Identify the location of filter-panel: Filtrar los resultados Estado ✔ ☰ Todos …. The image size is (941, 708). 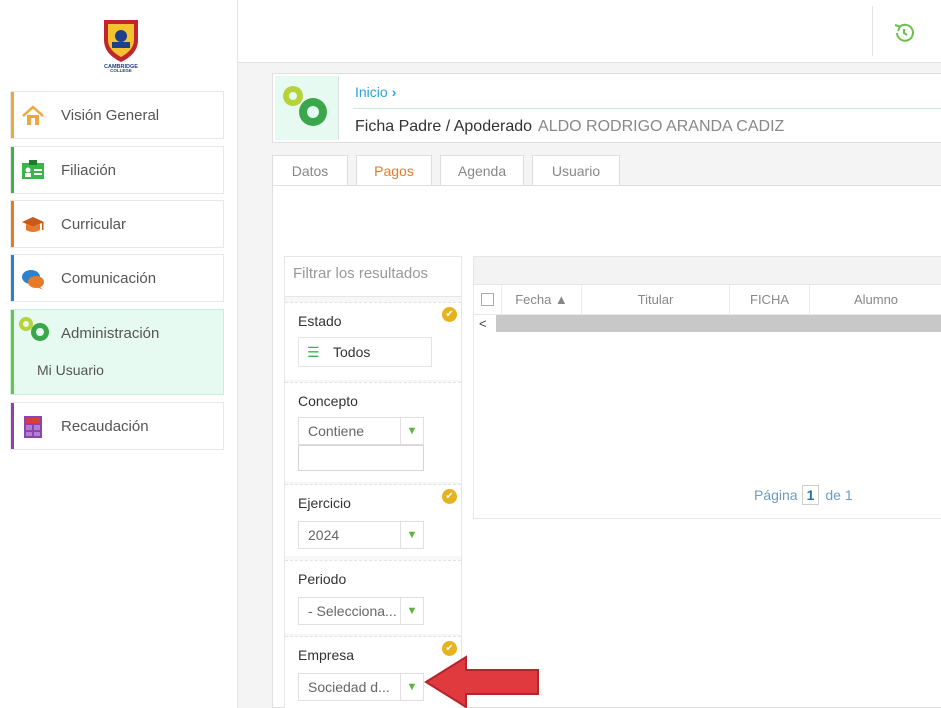
(373, 482).